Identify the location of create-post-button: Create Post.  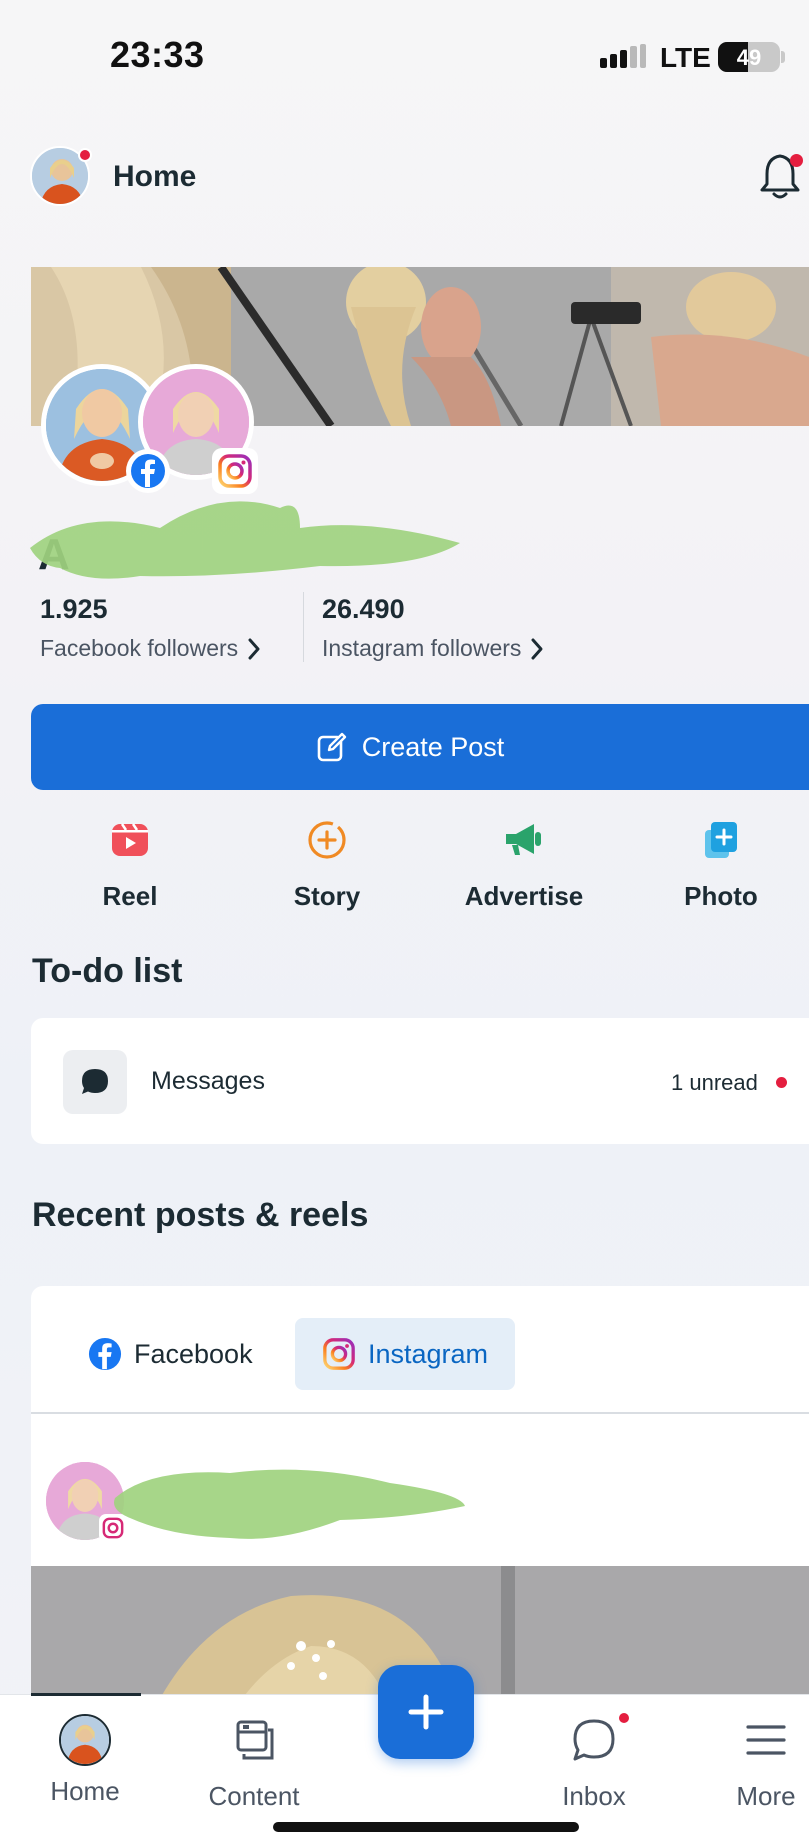
(420, 747).